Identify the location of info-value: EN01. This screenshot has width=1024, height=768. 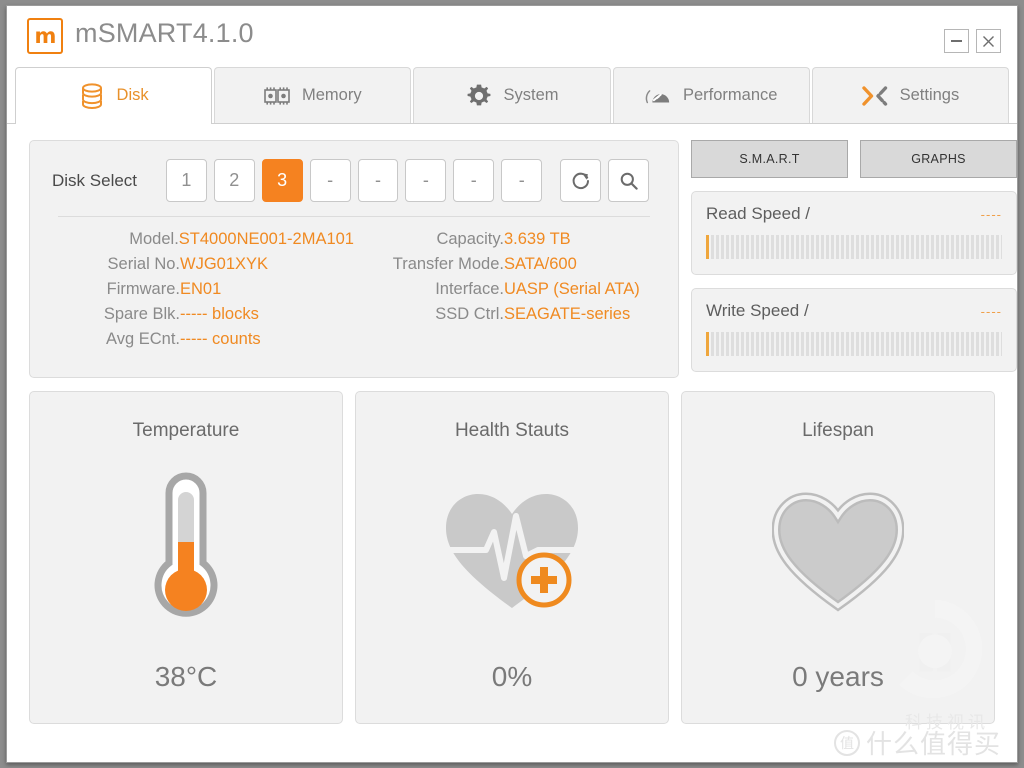
(201, 289).